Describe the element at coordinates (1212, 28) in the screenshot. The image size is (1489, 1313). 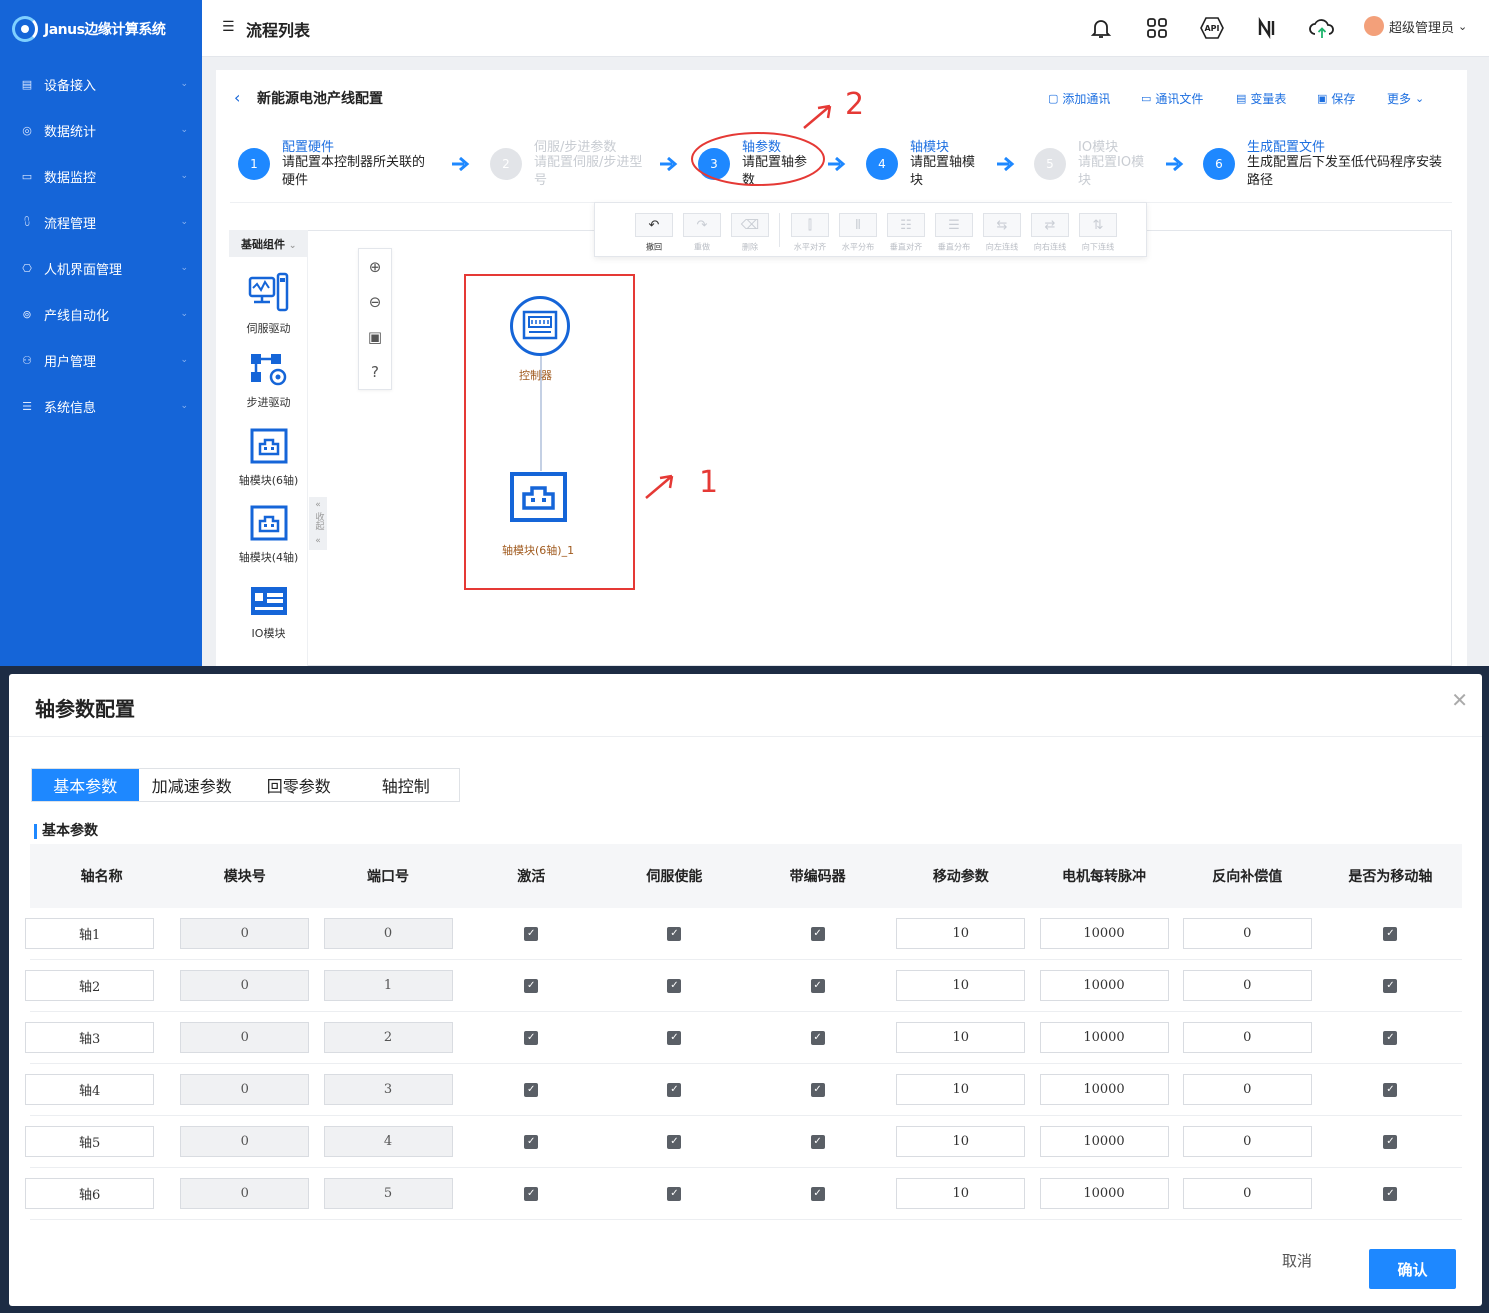
I see `api-icon: API` at that location.